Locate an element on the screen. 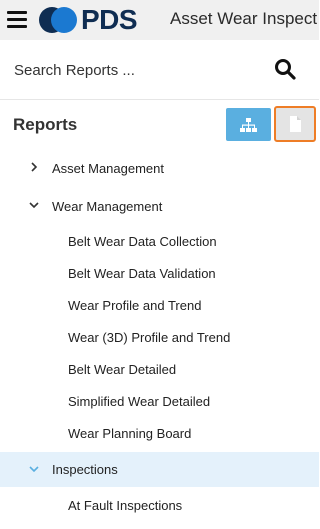  report-item-wear-planning-board: Wear Planning Board is located at coordinates (159, 433).